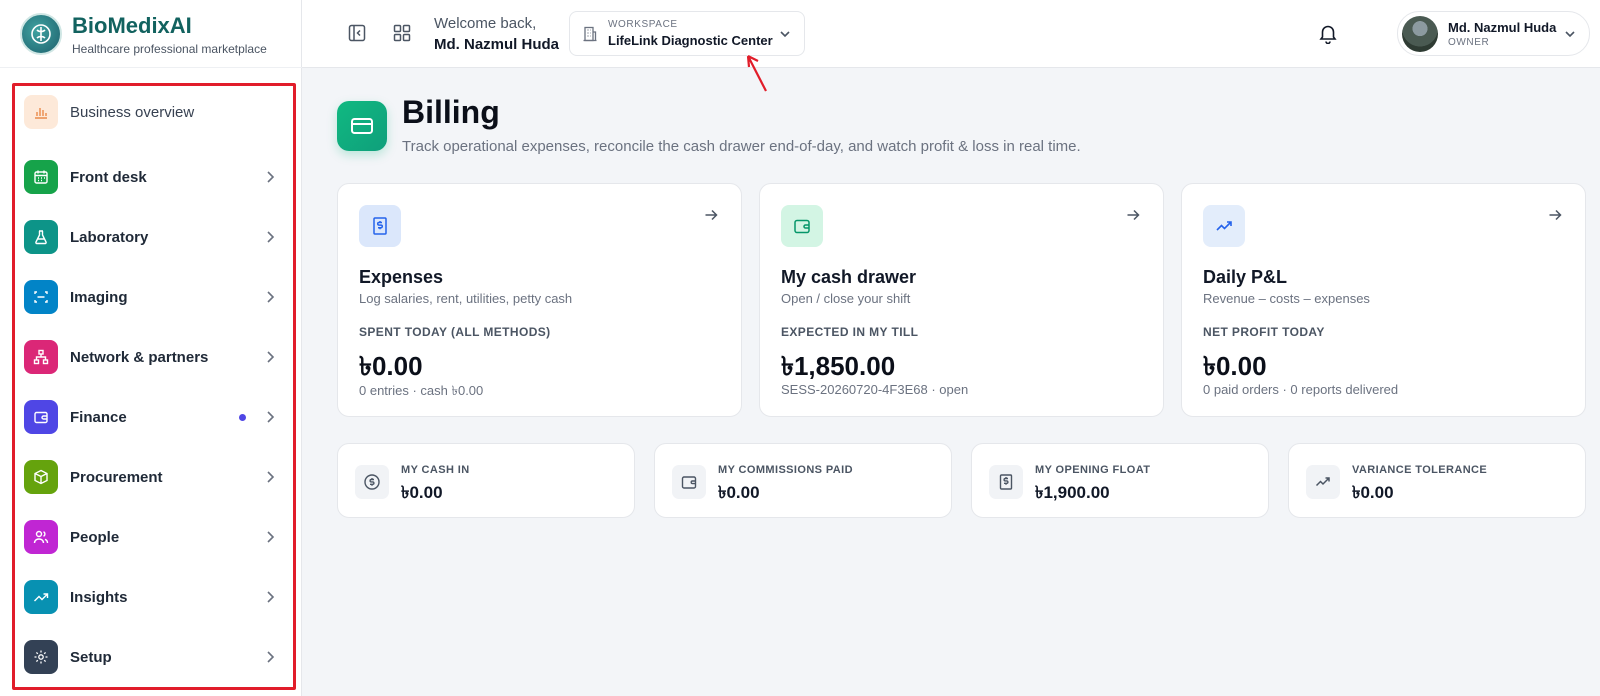 The height and width of the screenshot is (696, 1600). I want to click on credit-card-icon, so click(362, 126).